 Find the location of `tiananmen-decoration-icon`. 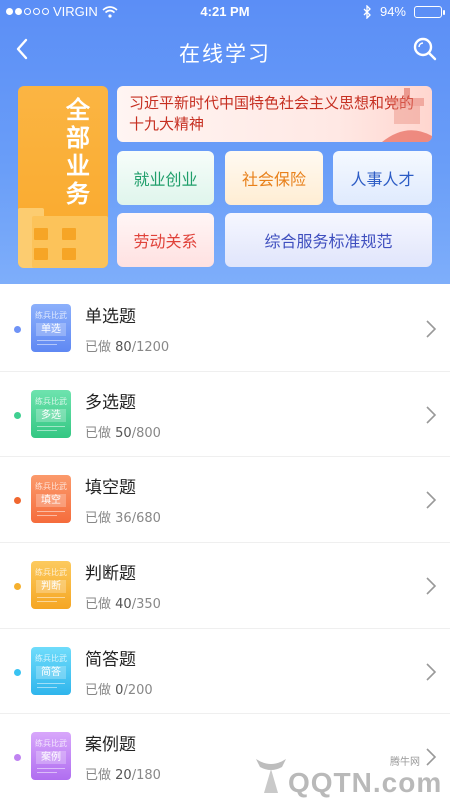

tiananmen-decoration-icon is located at coordinates (407, 115).